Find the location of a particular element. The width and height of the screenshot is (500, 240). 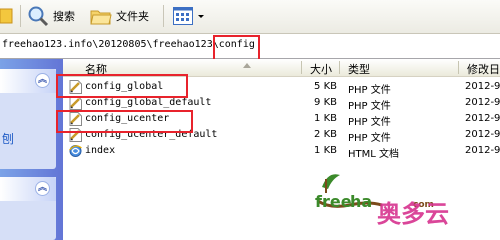

file-size: 5 KB is located at coordinates (325, 86).